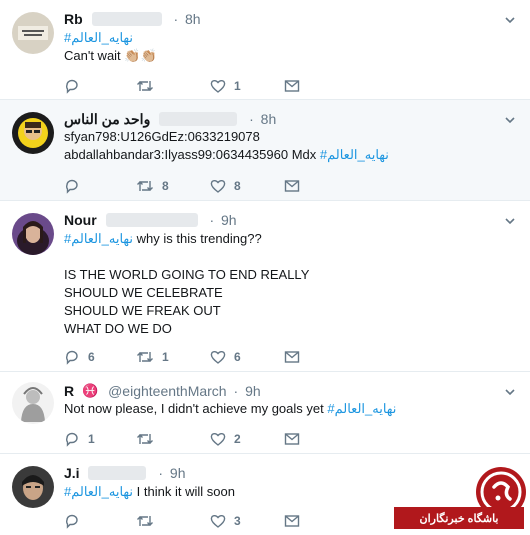 The height and width of the screenshot is (535, 530). I want to click on tweet-text: #نهایه_العالم Can't wait 👏🏼👏🏼, so click(284, 47).